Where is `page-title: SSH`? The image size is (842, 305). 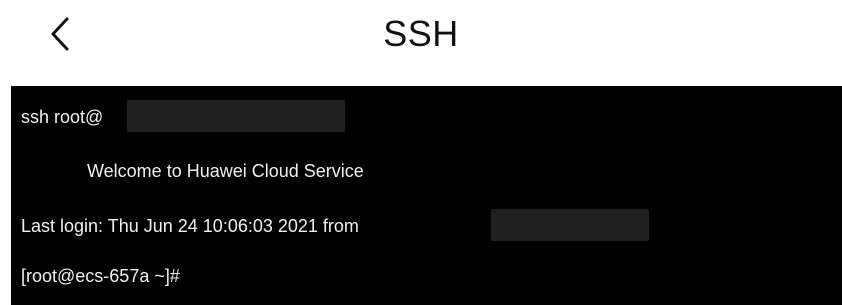
page-title: SSH is located at coordinates (421, 33).